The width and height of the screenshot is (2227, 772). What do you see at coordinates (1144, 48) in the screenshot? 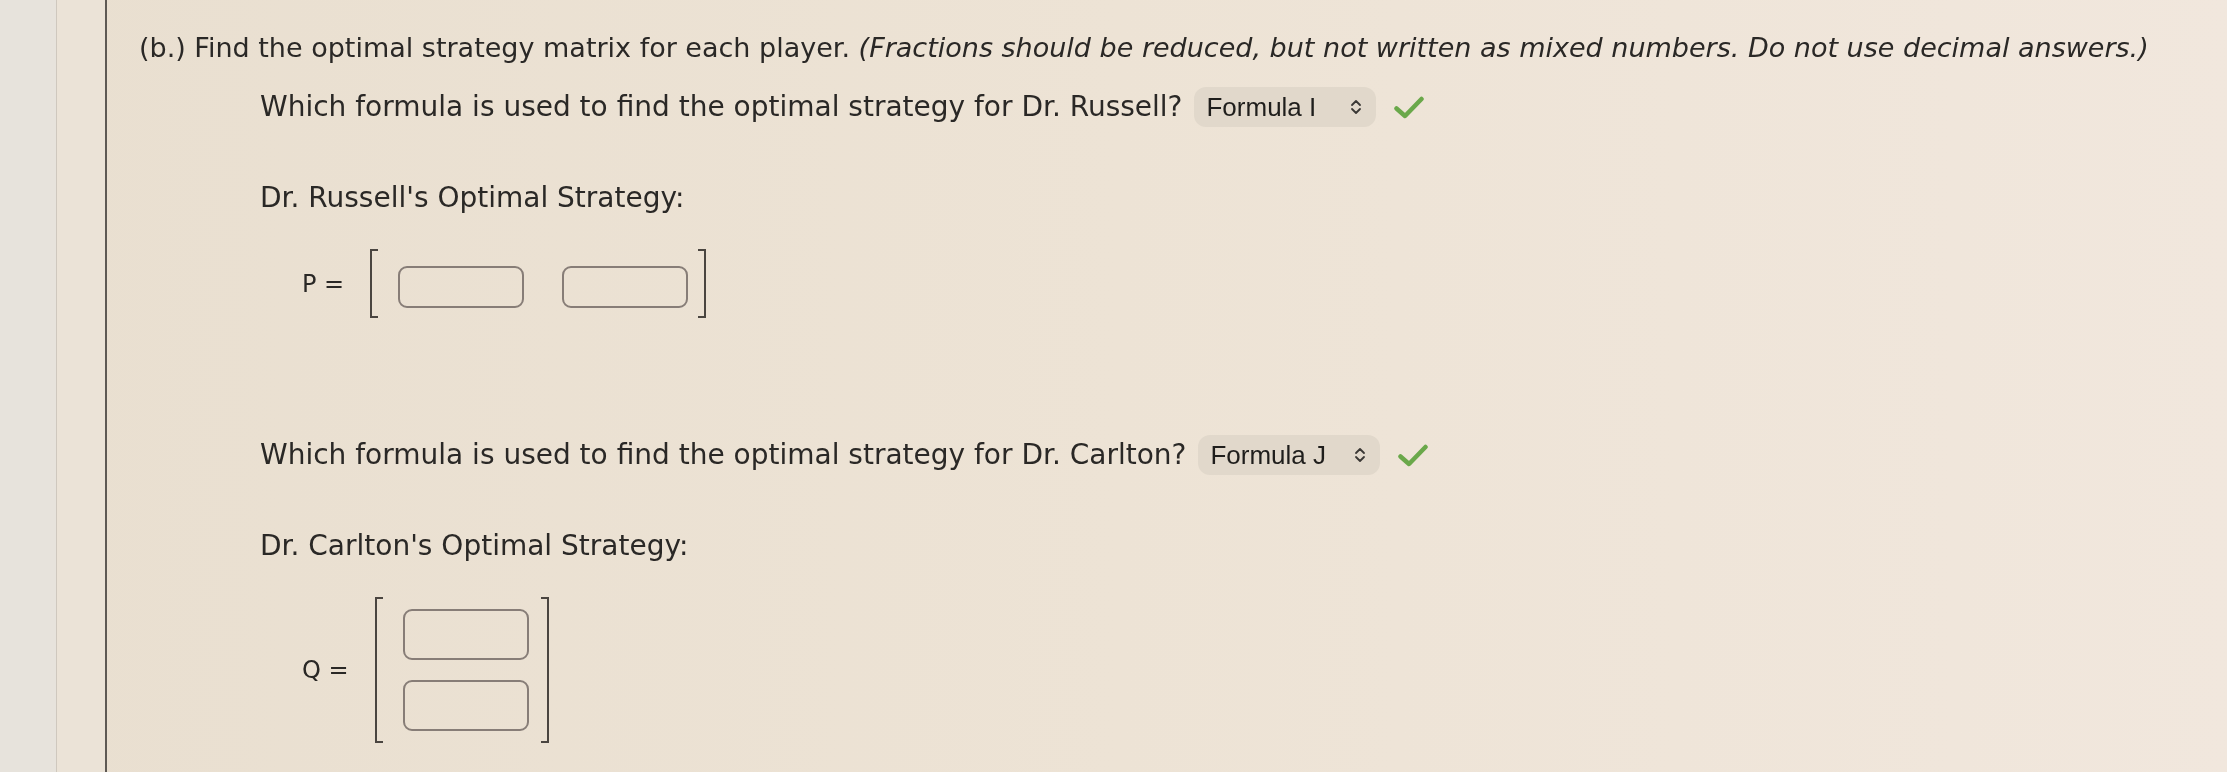
I see `instruction-text: (b.) Find the optimal strategy matrix for each player. (Fractions should be reduced, but not written as mixed numbers. Do not use decimal answers.)` at bounding box center [1144, 48].